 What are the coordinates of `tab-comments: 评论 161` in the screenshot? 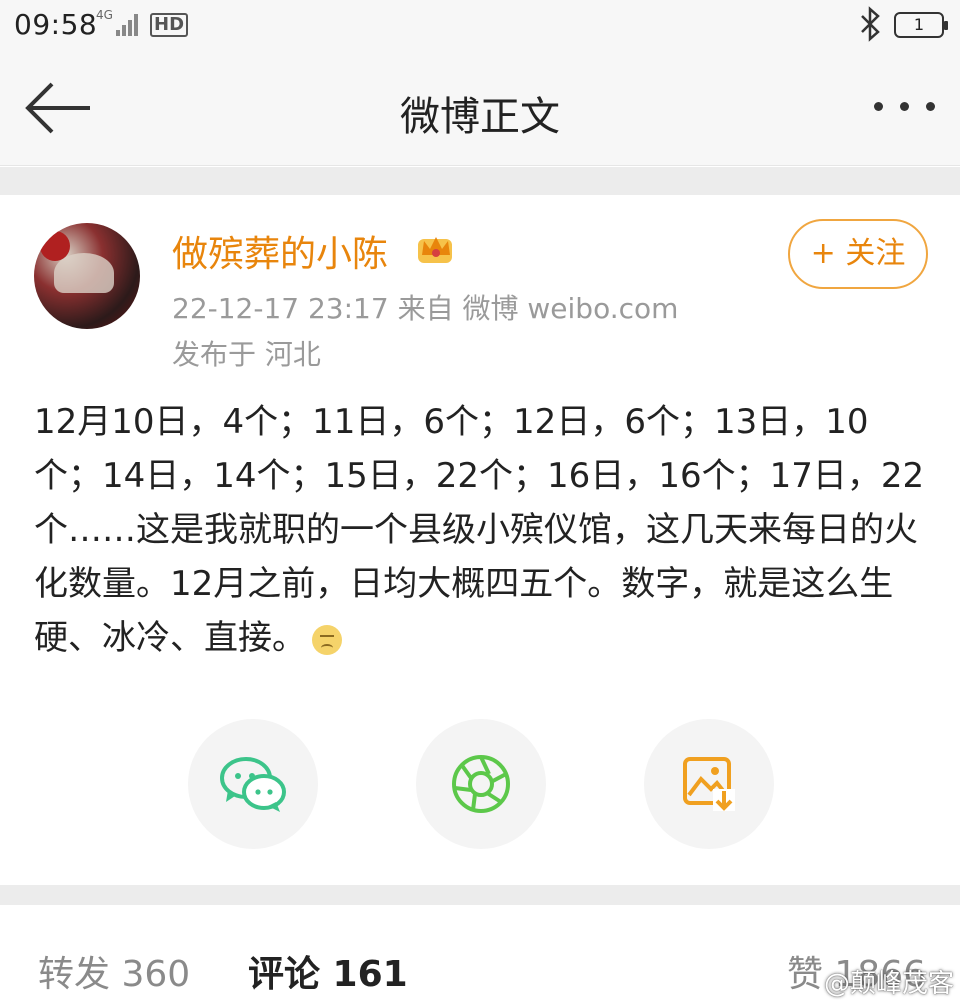 It's located at (328, 971).